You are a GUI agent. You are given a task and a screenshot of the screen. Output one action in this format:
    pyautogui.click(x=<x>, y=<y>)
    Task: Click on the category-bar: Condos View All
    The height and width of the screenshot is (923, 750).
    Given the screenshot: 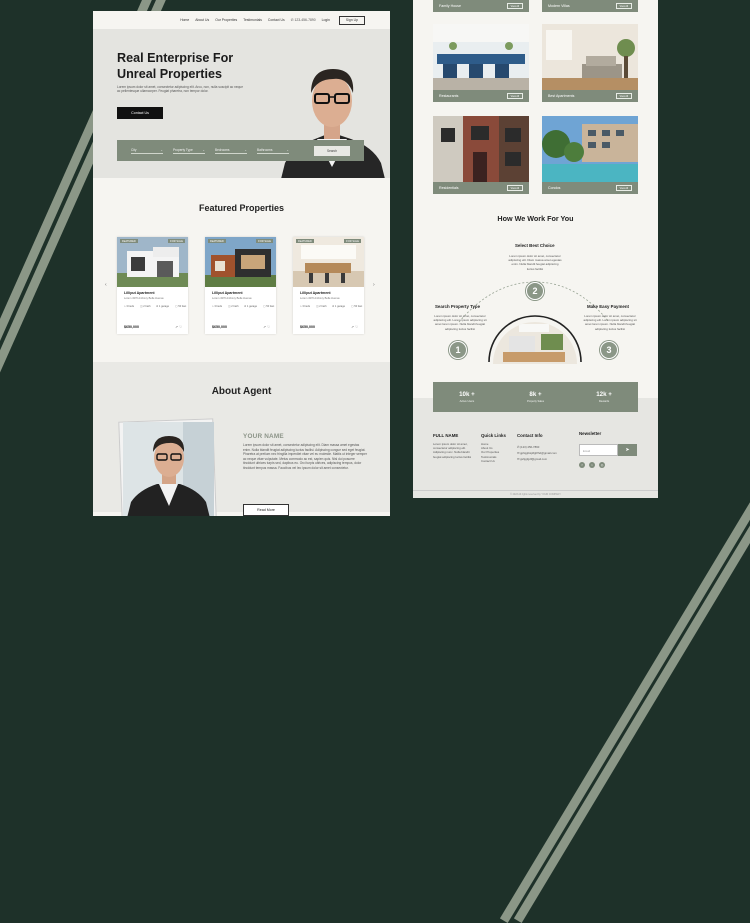 What is the action you would take?
    pyautogui.click(x=590, y=188)
    